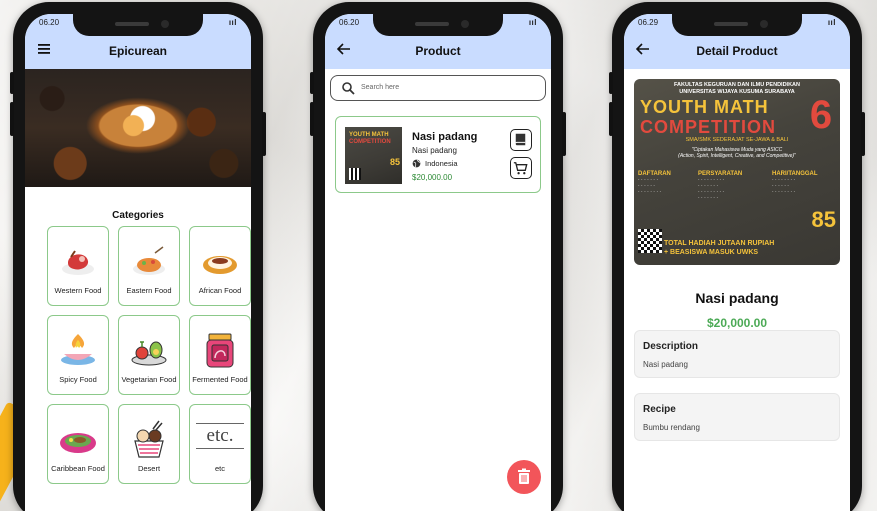 Image resolution: width=877 pixels, height=511 pixels. Describe the element at coordinates (665, 364) in the screenshot. I see `description-value: Nasi padang` at that location.